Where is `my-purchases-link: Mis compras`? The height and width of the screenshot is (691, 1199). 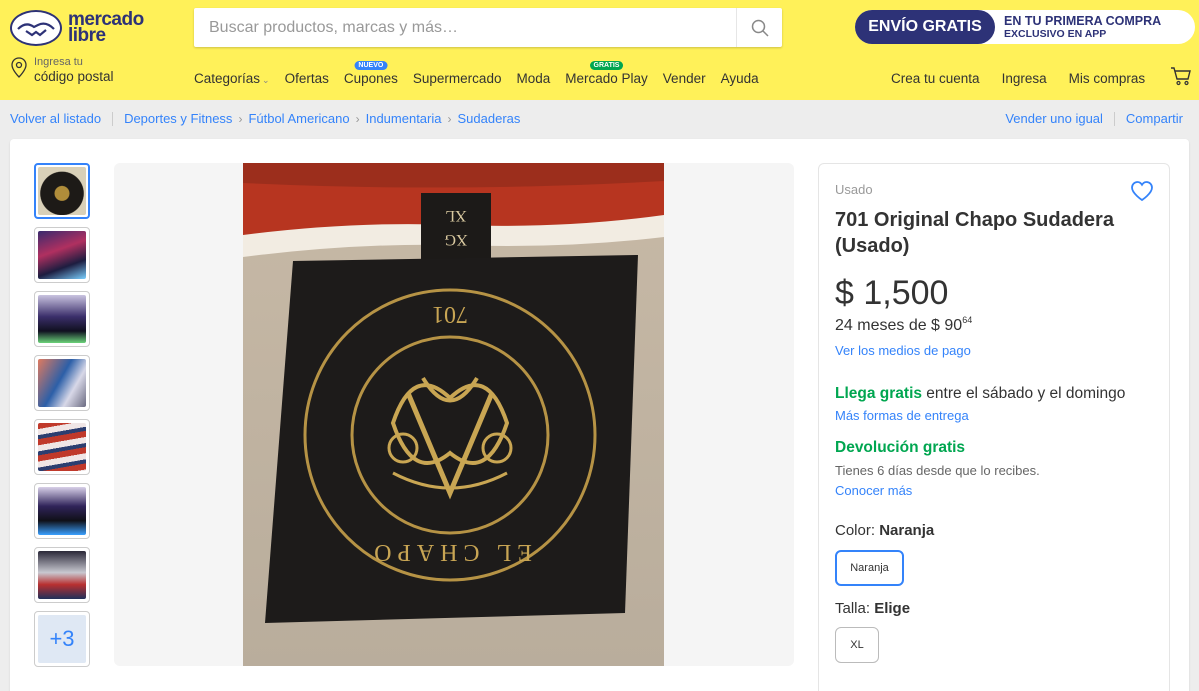
my-purchases-link: Mis compras is located at coordinates (1107, 78).